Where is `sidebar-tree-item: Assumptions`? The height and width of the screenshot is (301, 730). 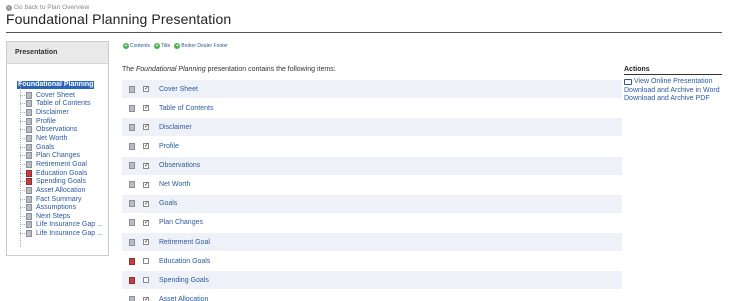
sidebar-tree-item: Assumptions is located at coordinates (64, 207).